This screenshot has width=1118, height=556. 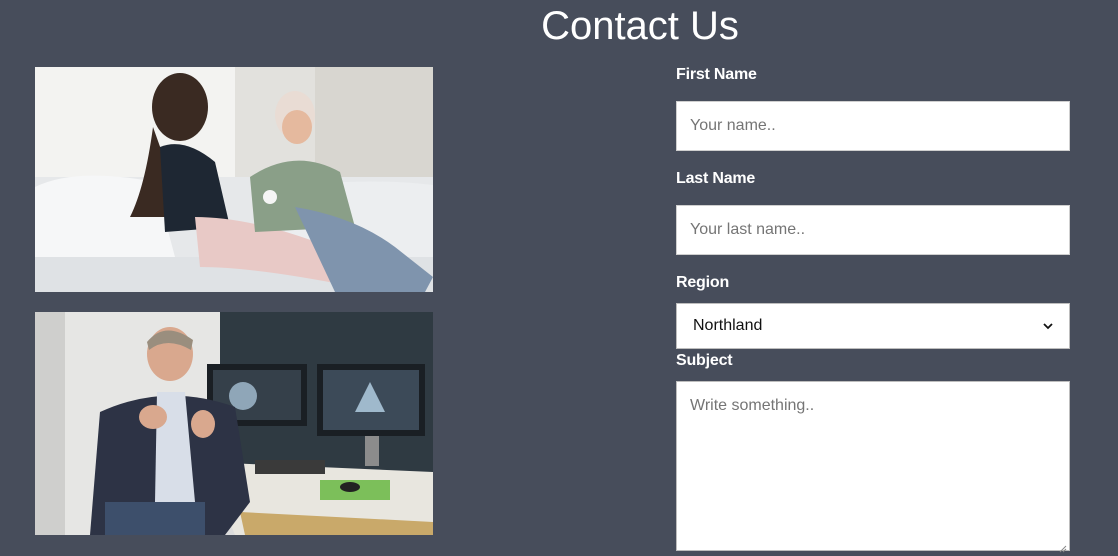 I want to click on resize-handle-icon, so click(x=1063, y=546).